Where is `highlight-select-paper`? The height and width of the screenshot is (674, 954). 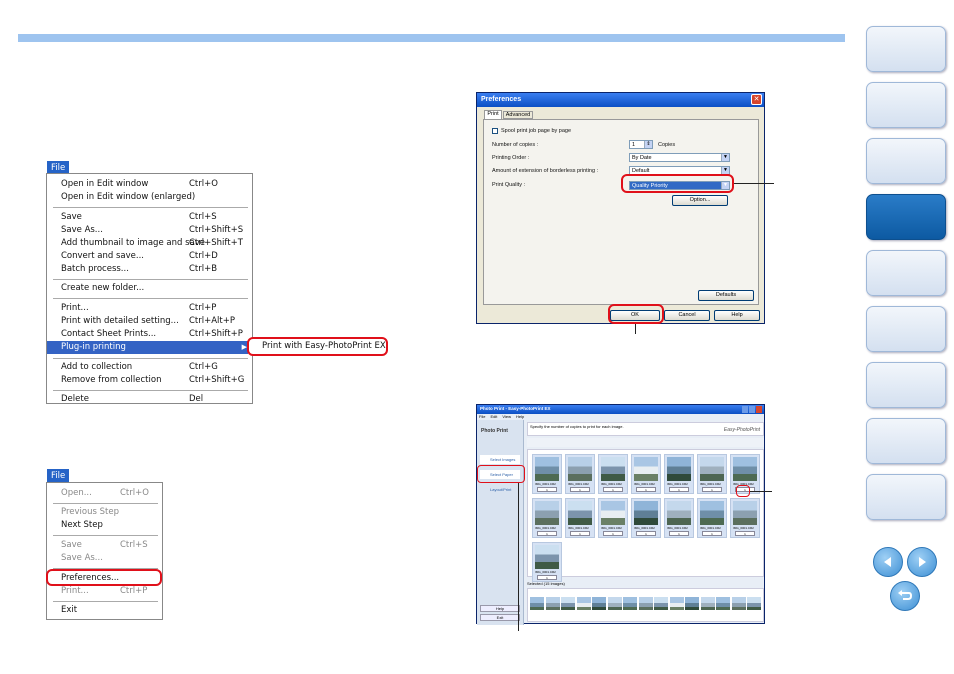
highlight-select-paper is located at coordinates (501, 474).